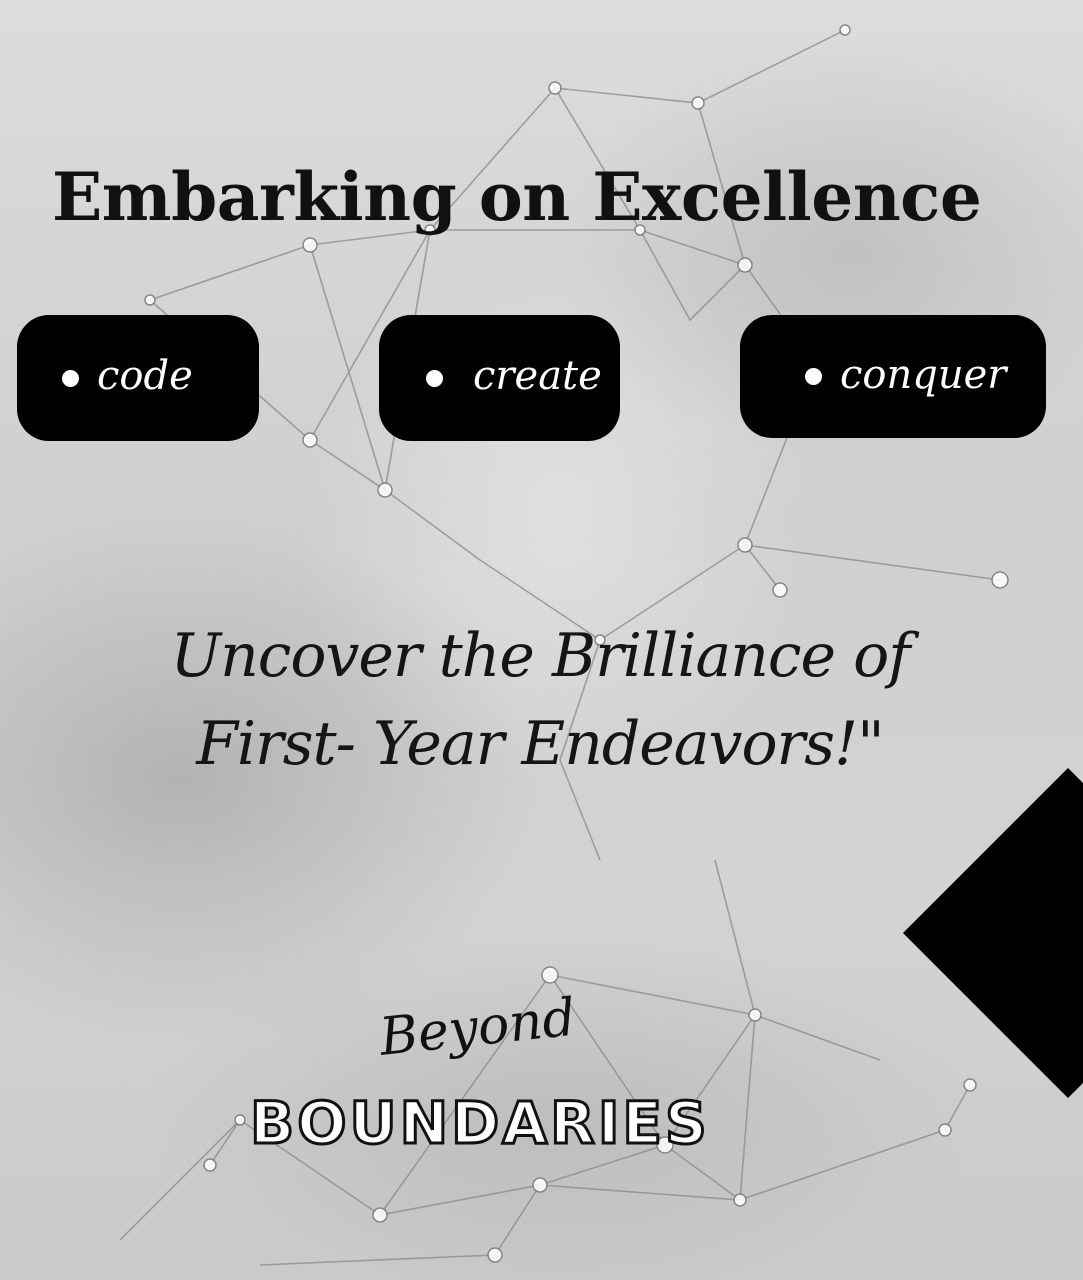 Image resolution: width=1083 pixels, height=1280 pixels. What do you see at coordinates (540, 656) in the screenshot?
I see `tagline-line-1: Uncover the Brilliance of` at bounding box center [540, 656].